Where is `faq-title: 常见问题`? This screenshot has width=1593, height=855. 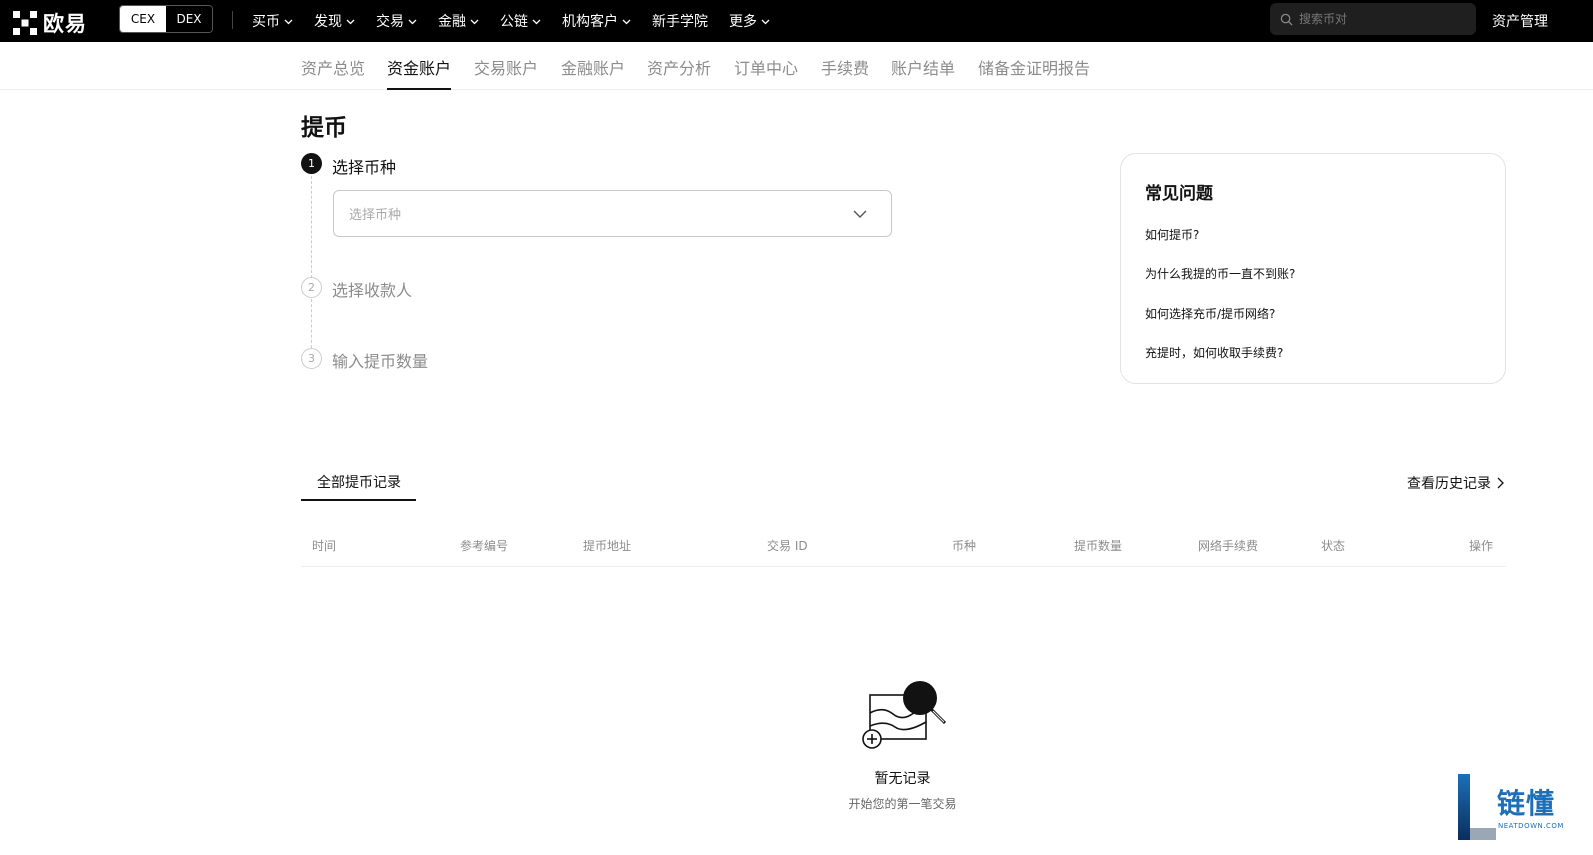
faq-title: 常见问题 is located at coordinates (1179, 194).